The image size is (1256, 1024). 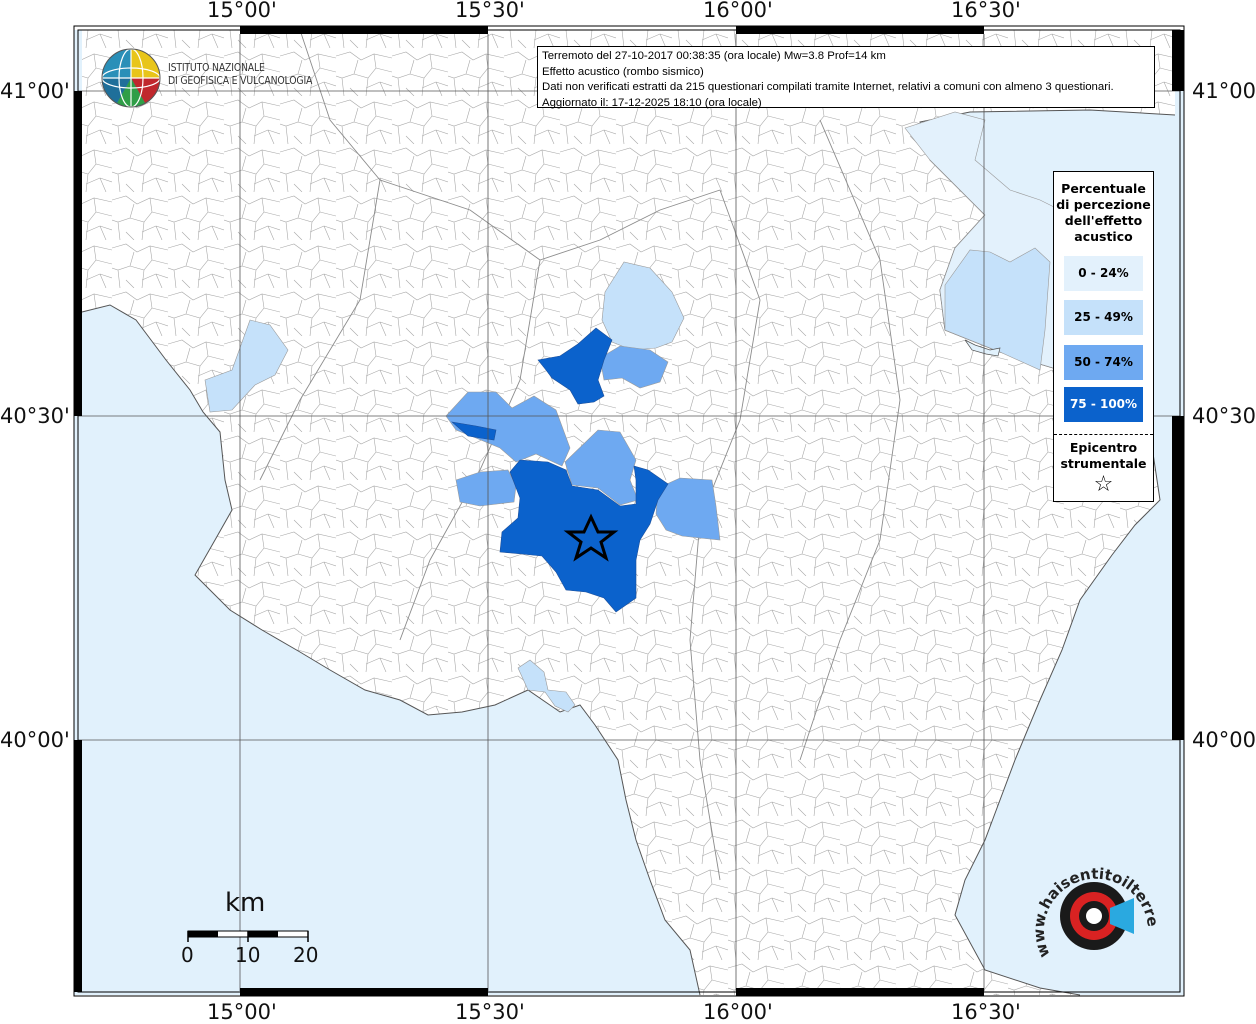 What do you see at coordinates (240, 81) in the screenshot?
I see `ingv-line2: DI GEOFISICA E VULCANOLOGIA` at bounding box center [240, 81].